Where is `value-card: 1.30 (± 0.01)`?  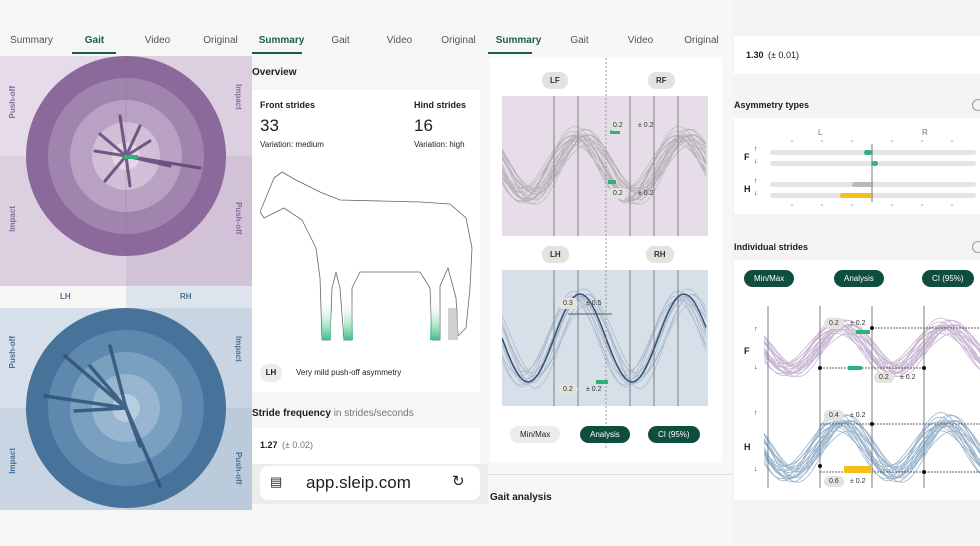
value-card: 1.30 (± 0.01) is located at coordinates (857, 55).